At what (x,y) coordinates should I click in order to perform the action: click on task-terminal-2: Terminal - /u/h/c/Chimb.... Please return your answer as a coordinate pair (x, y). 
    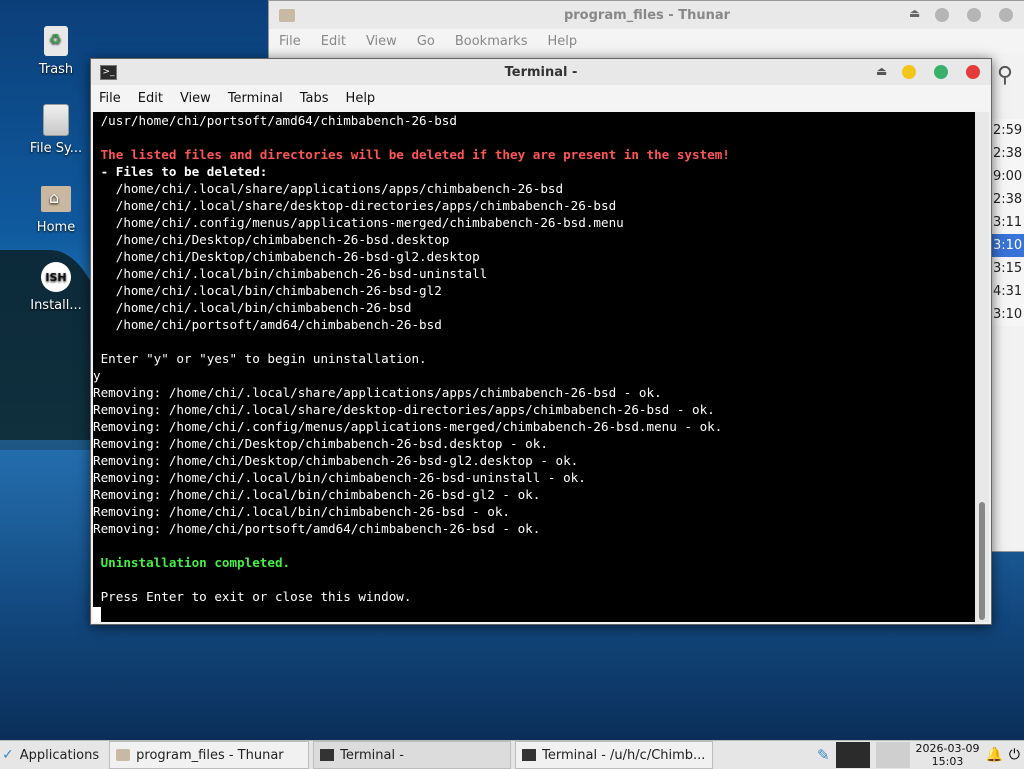
    Looking at the image, I should click on (614, 755).